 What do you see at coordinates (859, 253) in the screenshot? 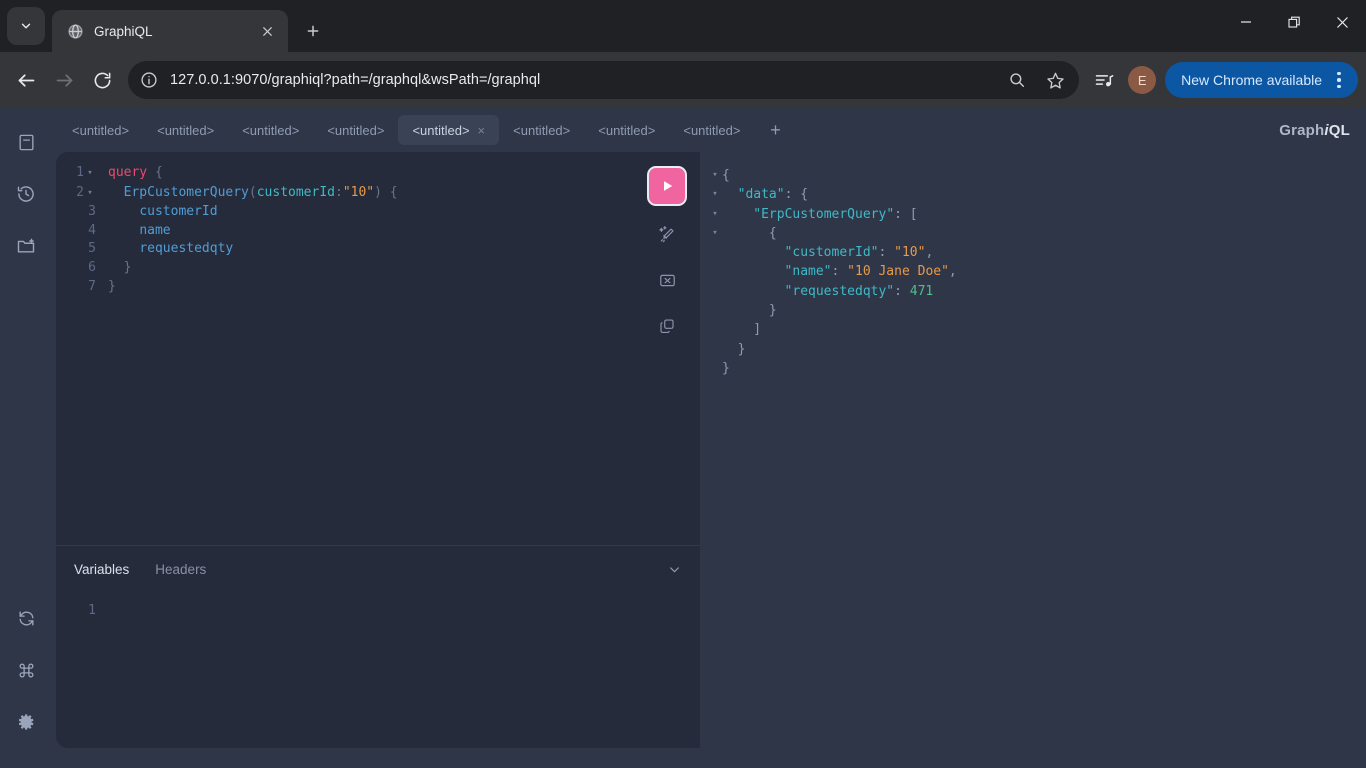
I see `response-line-code: "customerId": "10",` at bounding box center [859, 253].